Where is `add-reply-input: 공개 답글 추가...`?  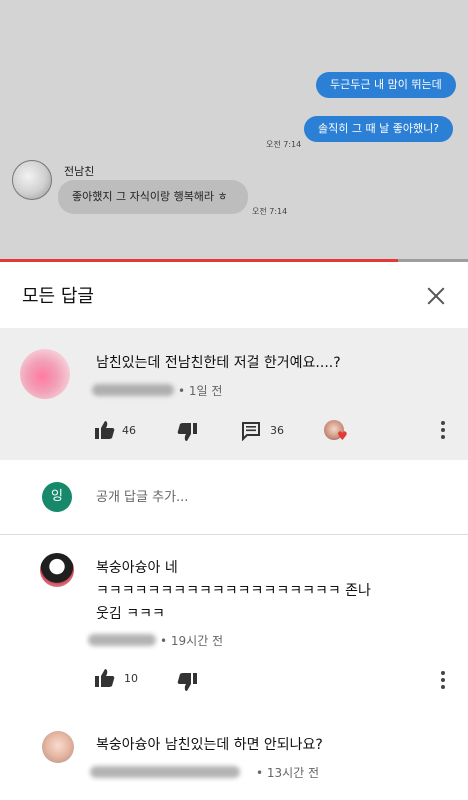 add-reply-input: 공개 답글 추가... is located at coordinates (142, 495).